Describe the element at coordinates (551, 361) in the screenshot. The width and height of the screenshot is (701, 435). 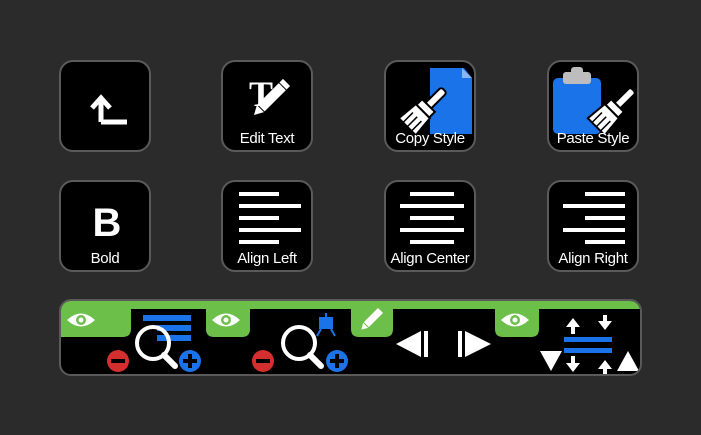
I see `decrease-triangle-icon` at that location.